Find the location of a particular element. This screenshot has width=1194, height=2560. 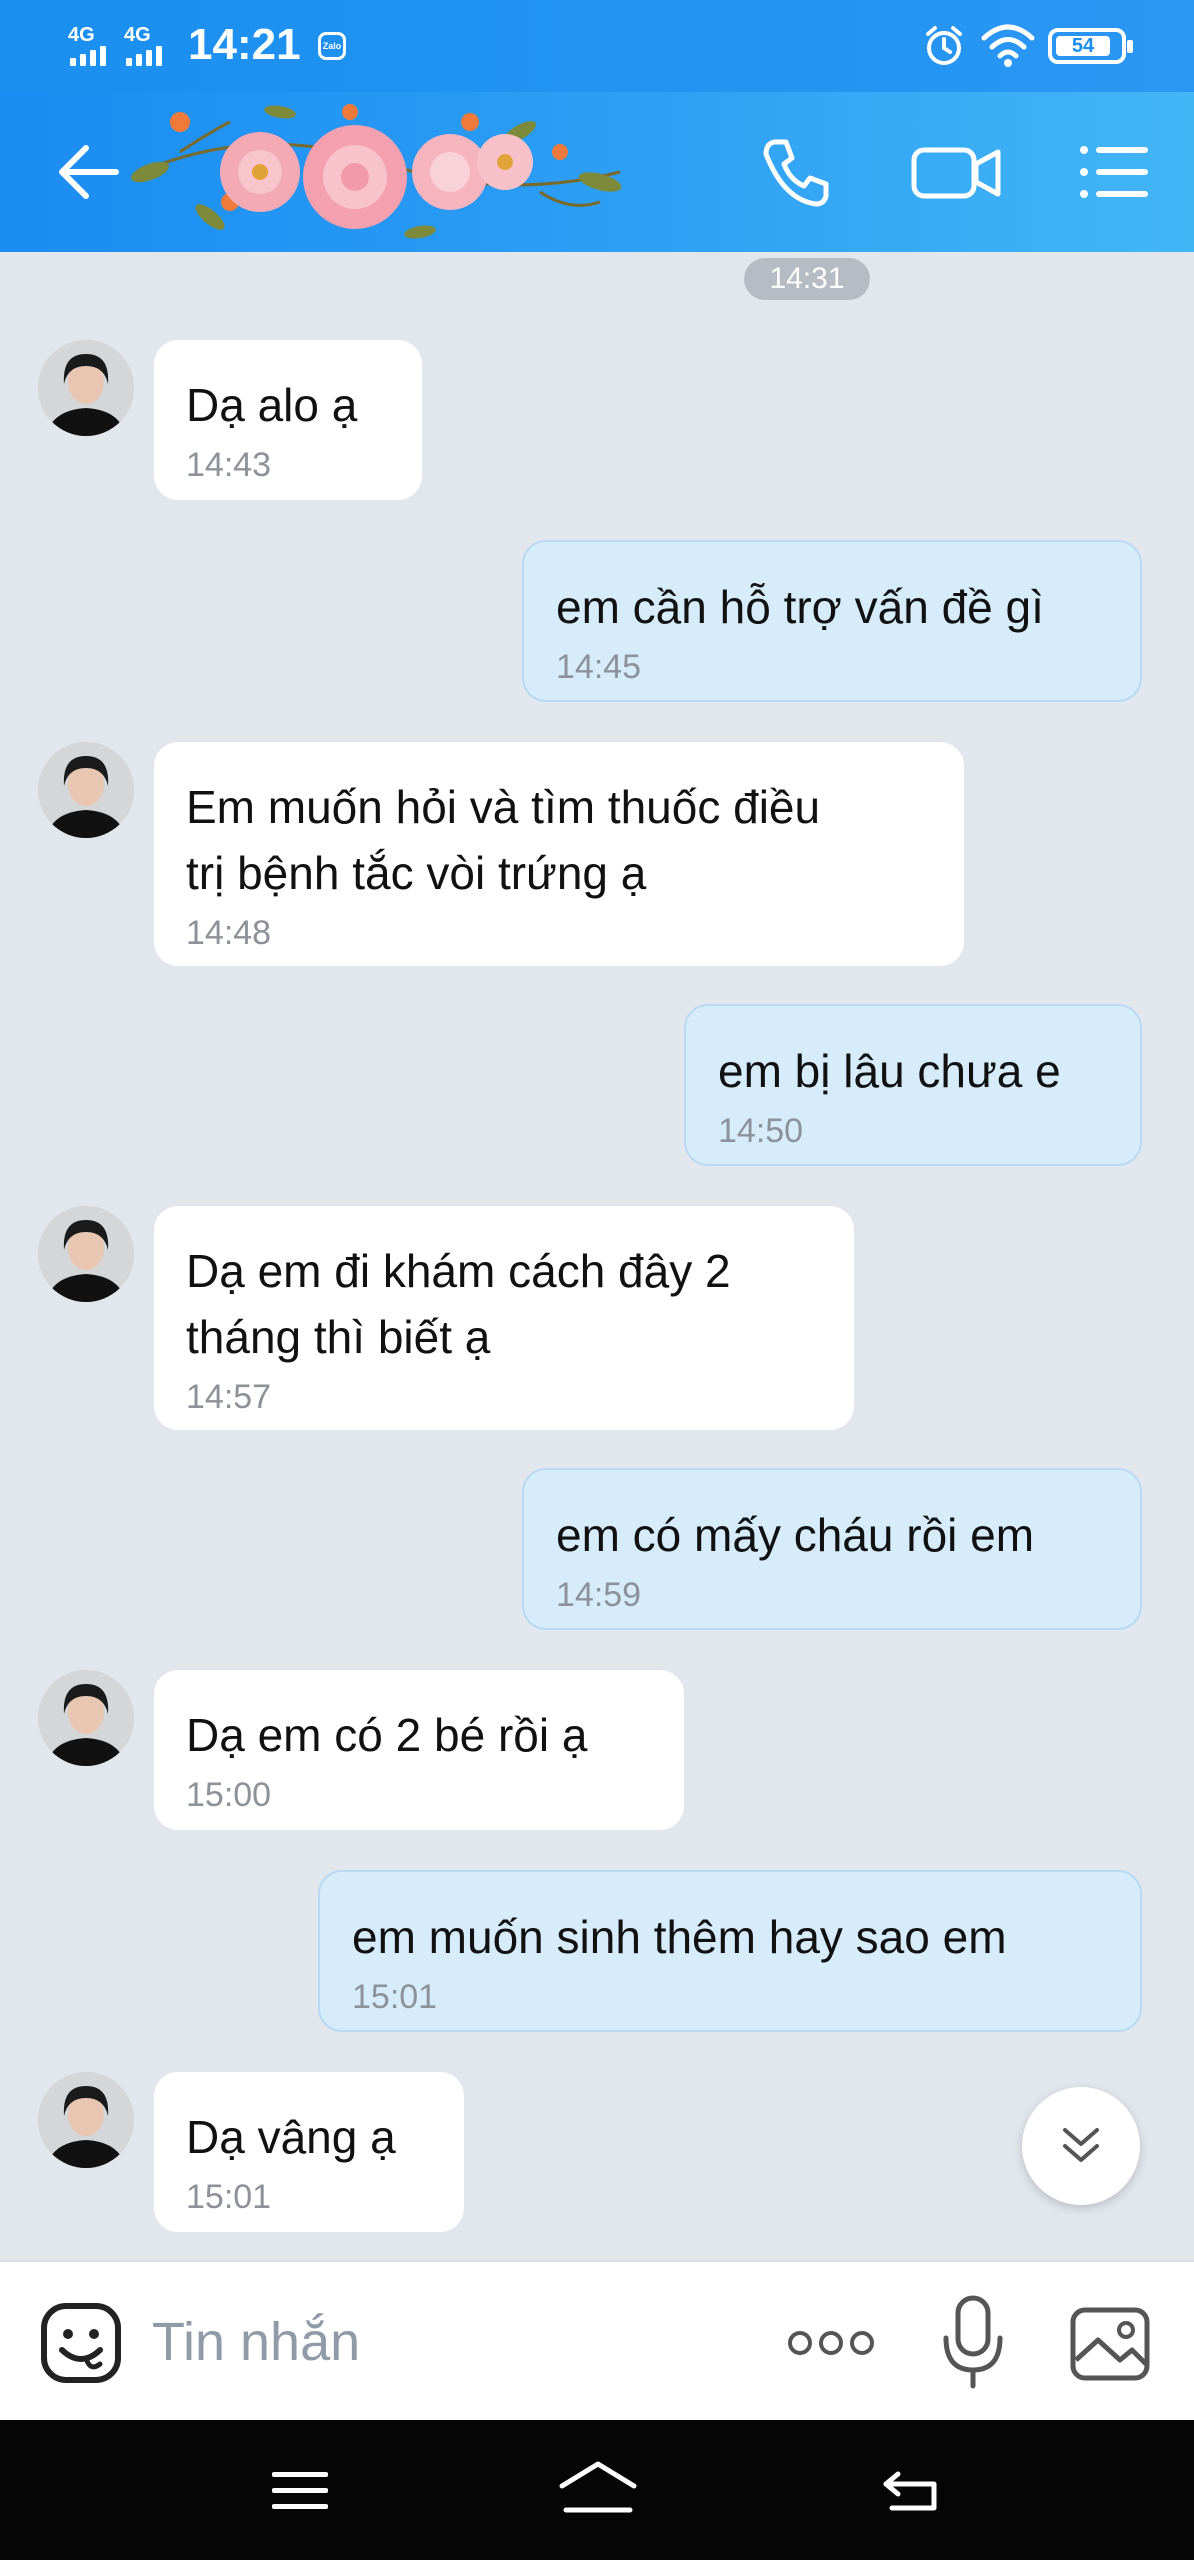

message-time: 15:00 is located at coordinates (229, 1795).